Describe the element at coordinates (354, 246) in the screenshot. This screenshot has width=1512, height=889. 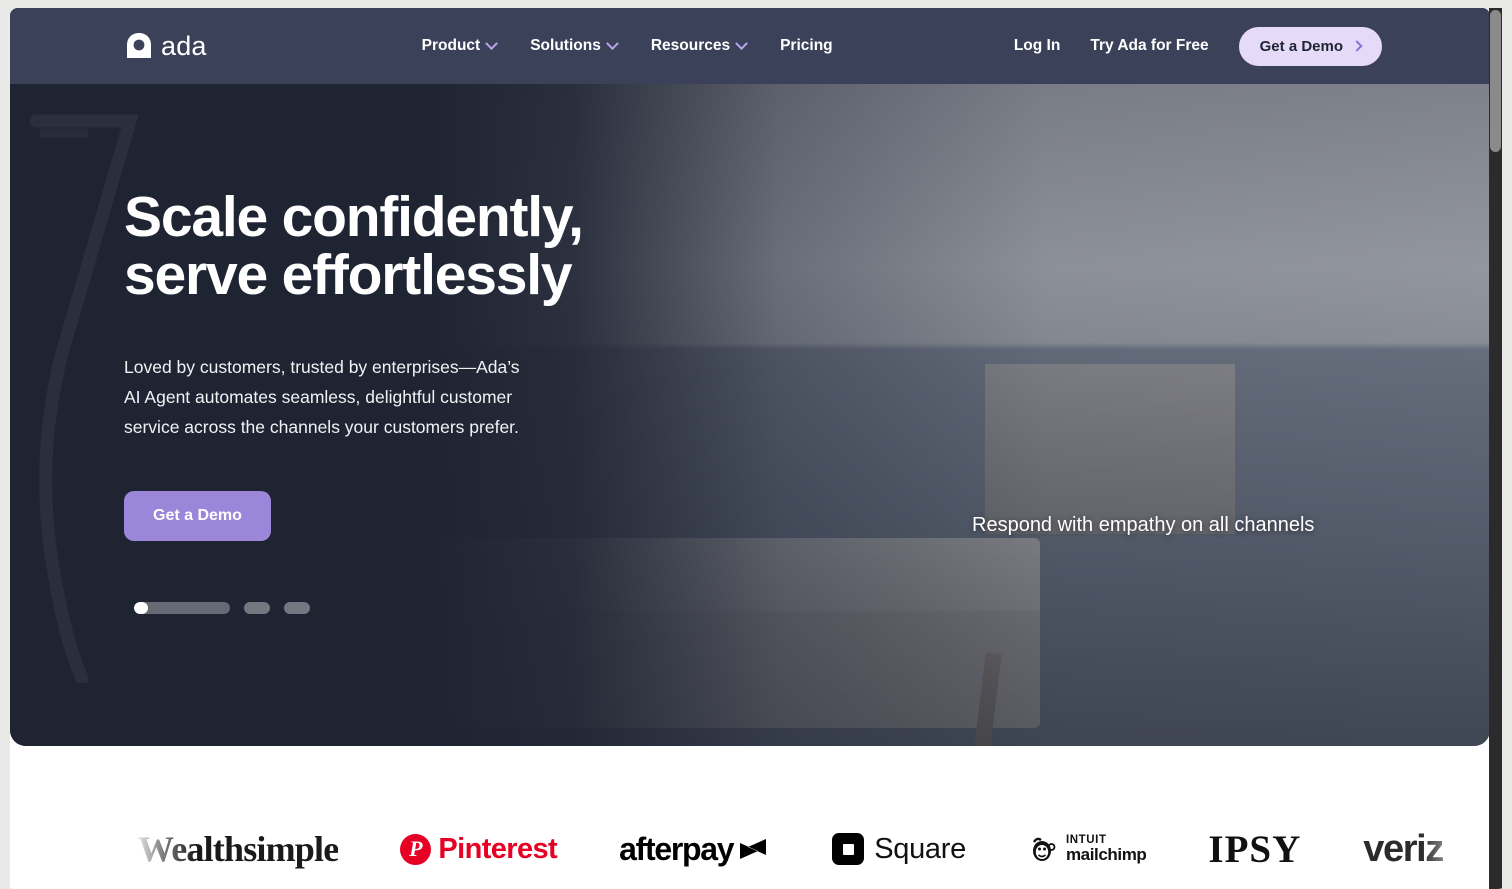
I see `hero-headline: Scale confidently, serve effortlessly` at that location.